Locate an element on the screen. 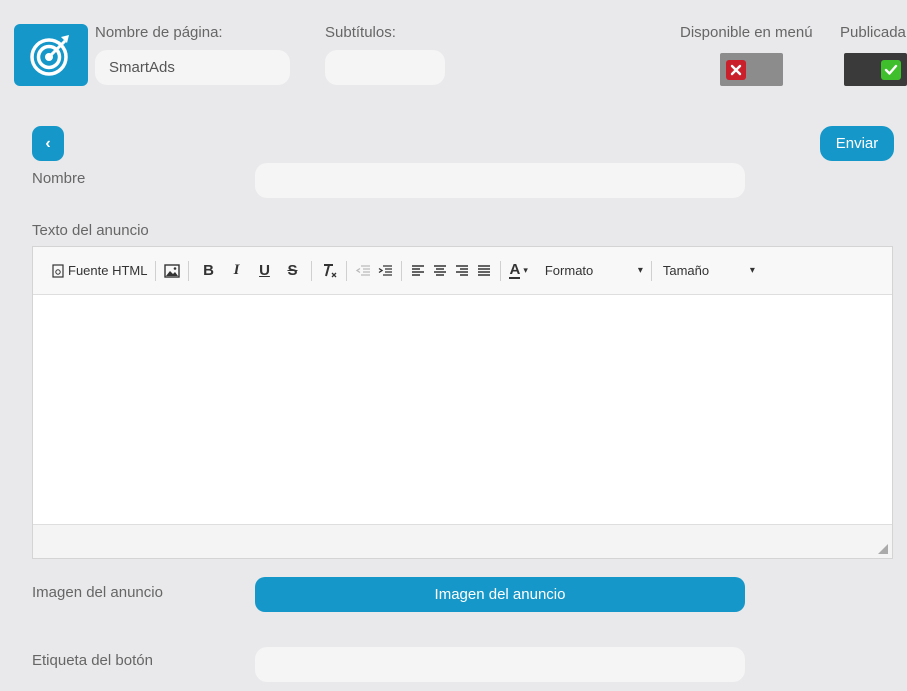 Image resolution: width=907 pixels, height=691 pixels. underline-button: U is located at coordinates (264, 271).